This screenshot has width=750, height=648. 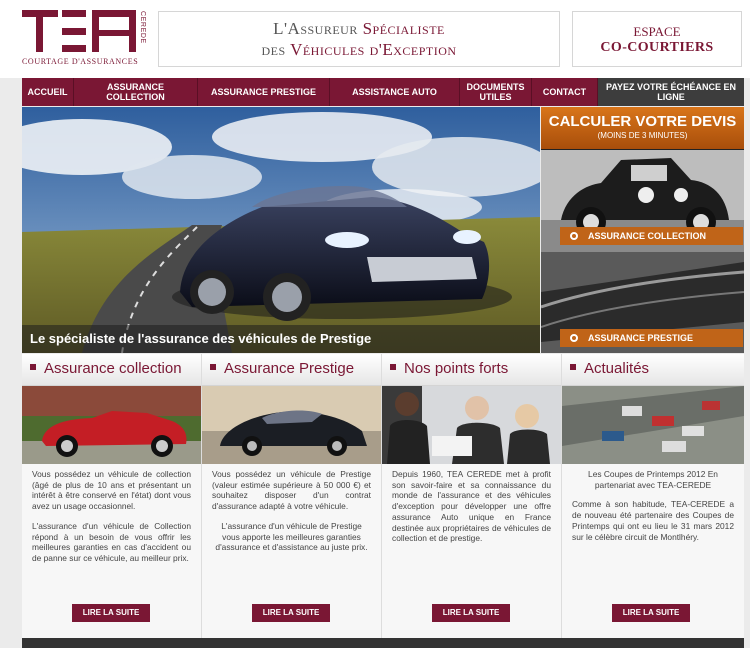 I want to click on red-roadster-image, so click(x=111, y=425).